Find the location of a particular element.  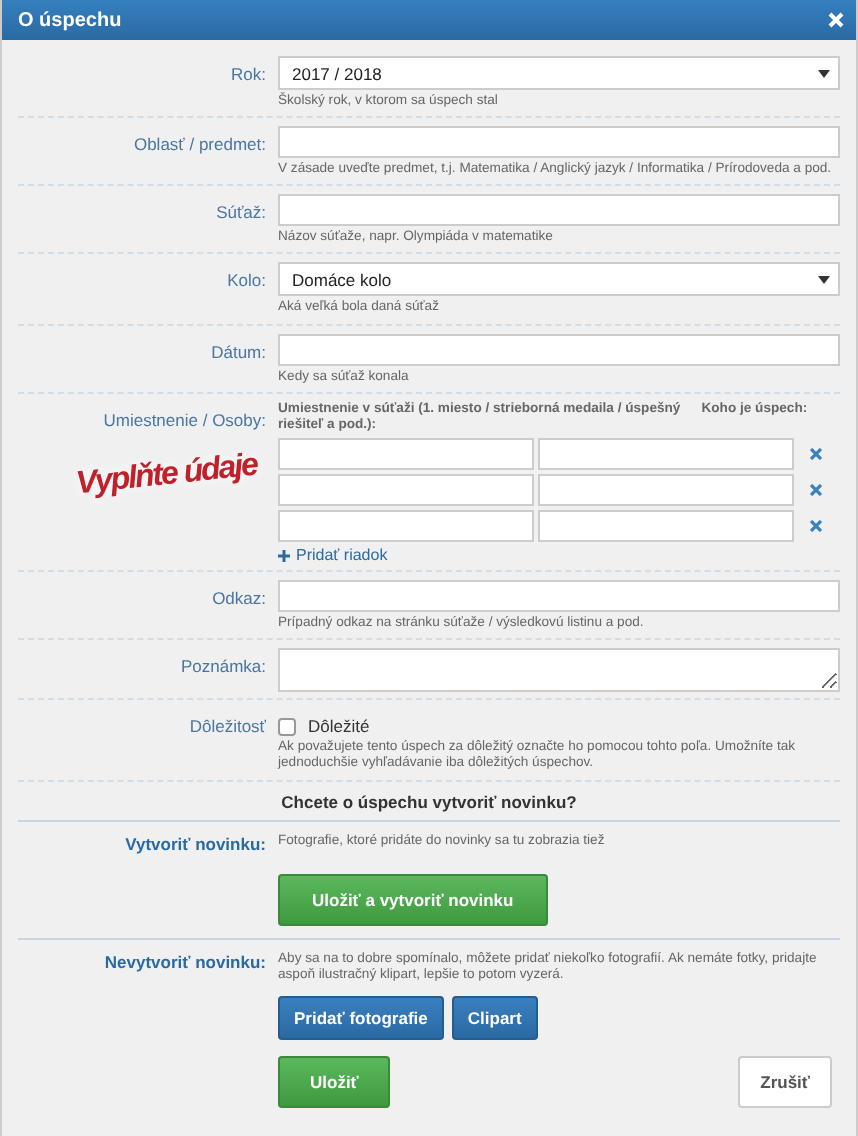

checkbox is located at coordinates (287, 726).